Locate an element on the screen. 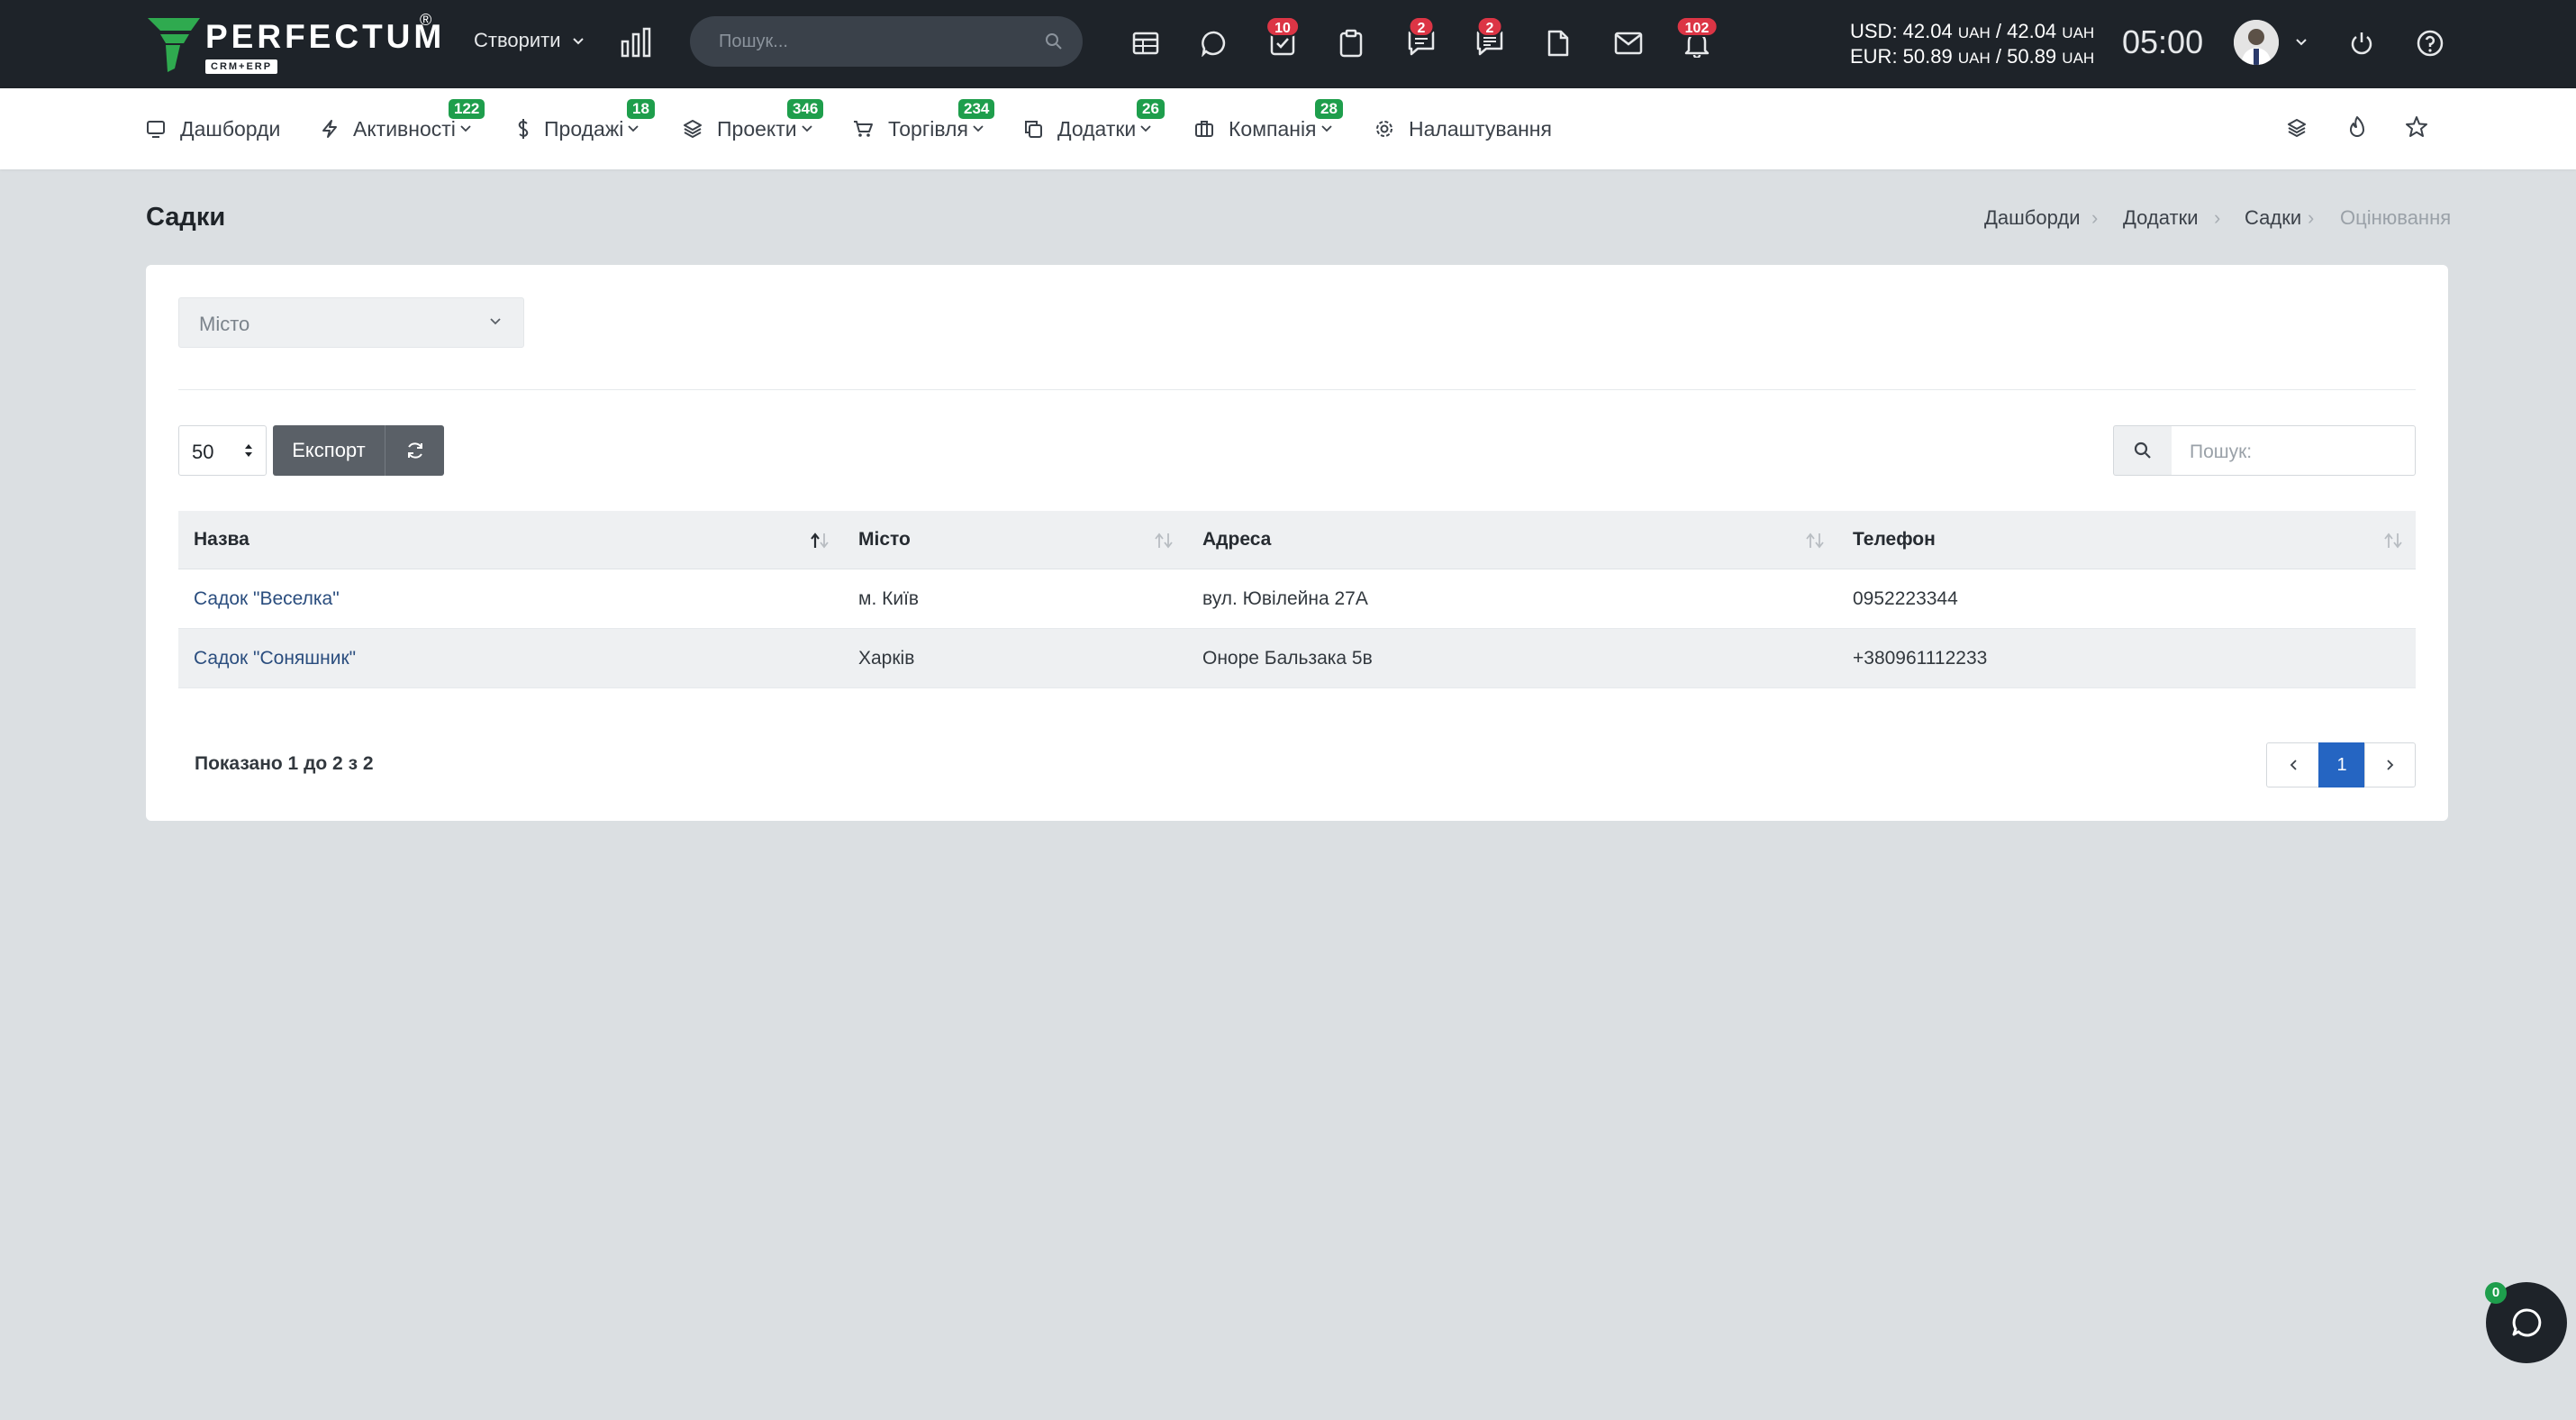 Image resolution: width=2576 pixels, height=1420 pixels. kindergarten-name-link: Садок "Соняшник" is located at coordinates (275, 659).